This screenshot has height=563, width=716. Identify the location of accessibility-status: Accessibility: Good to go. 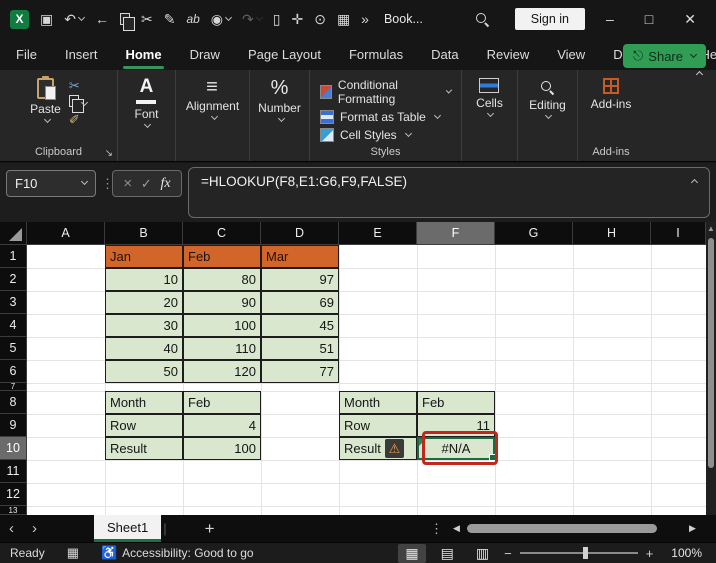
(187, 553).